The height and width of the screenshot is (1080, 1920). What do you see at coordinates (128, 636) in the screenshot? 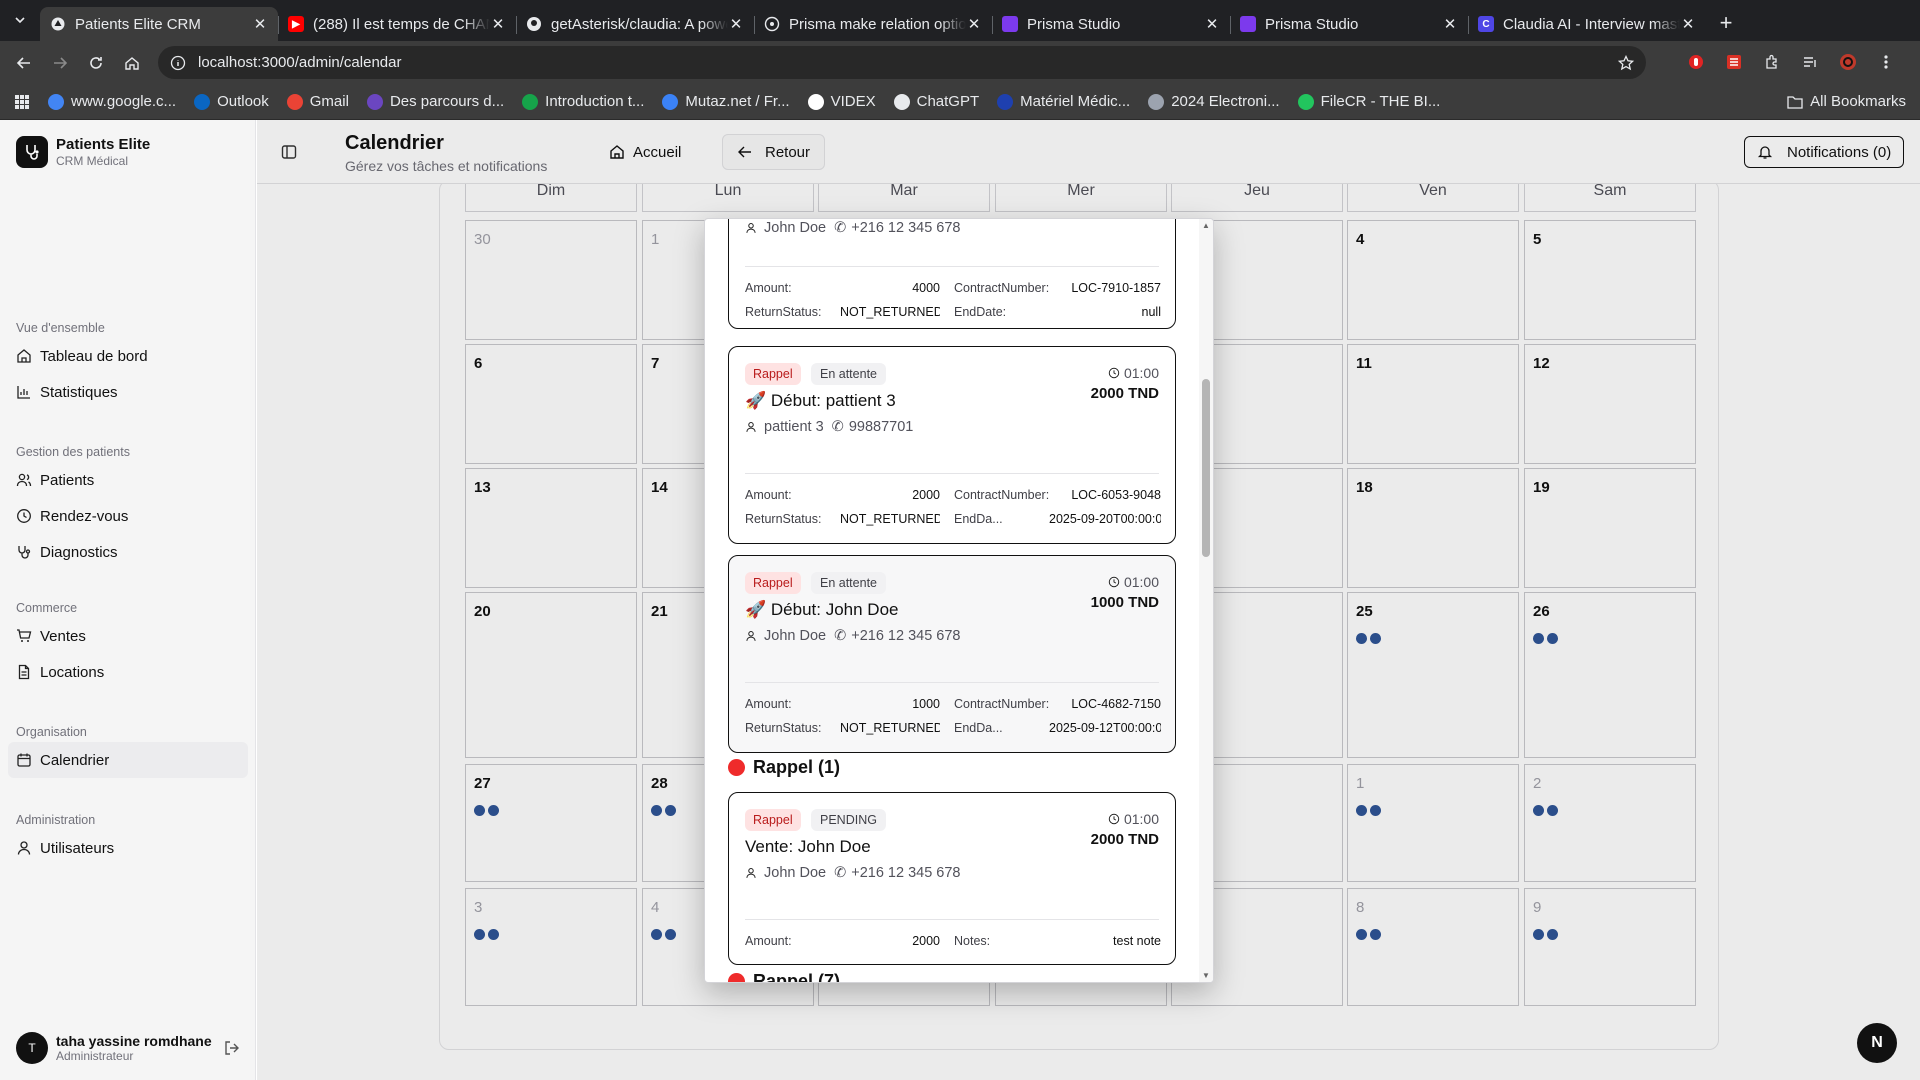
I see `sidebar-item-ventes: Ventes` at bounding box center [128, 636].